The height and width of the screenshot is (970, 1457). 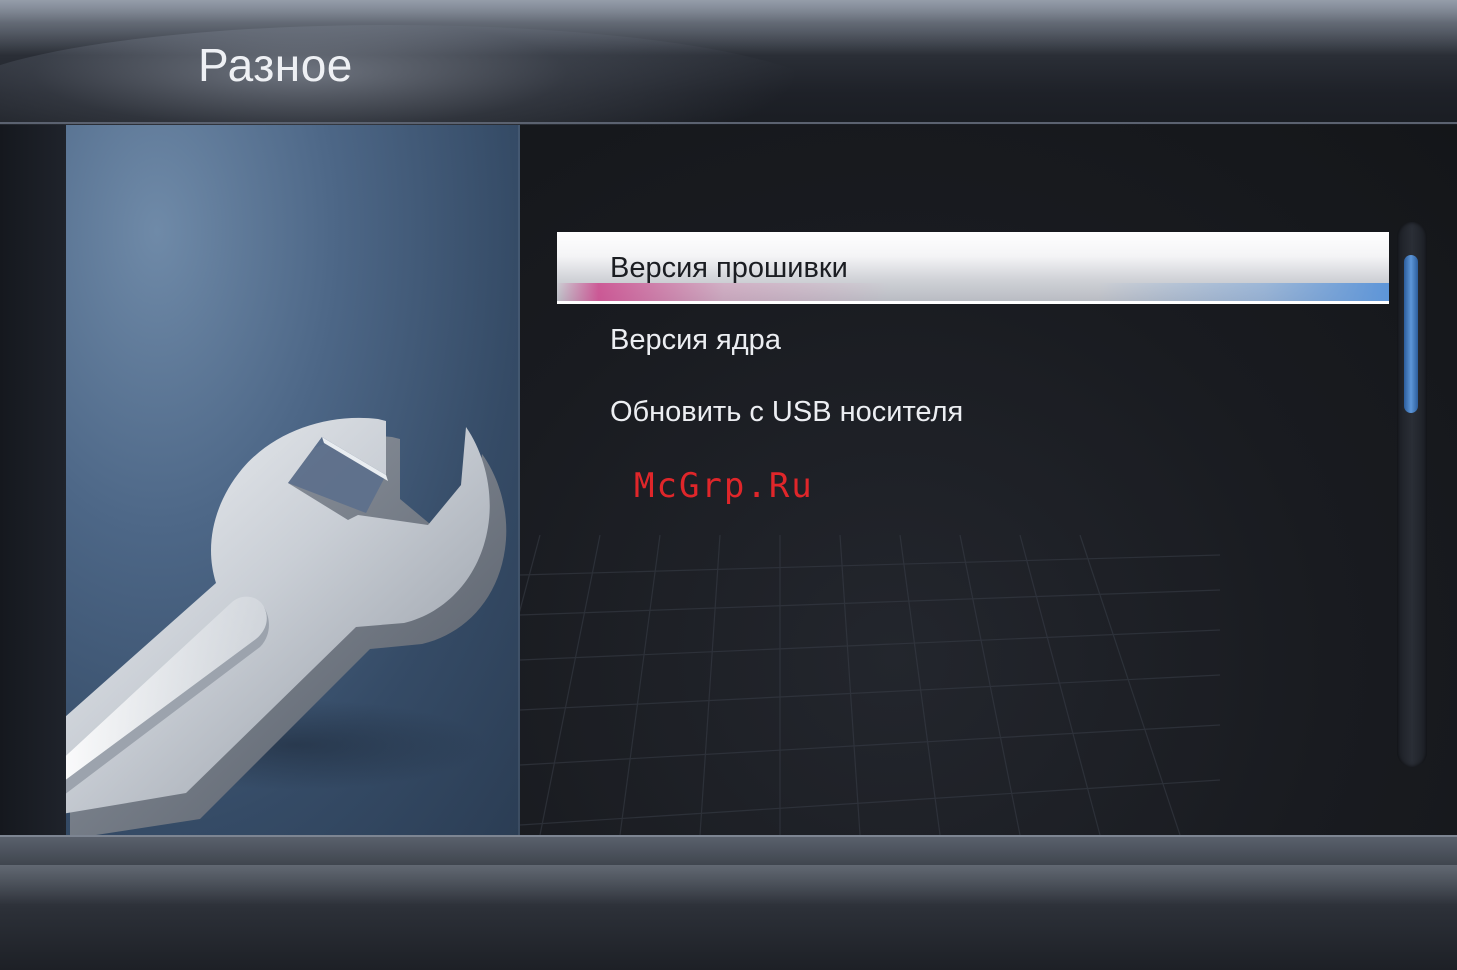 What do you see at coordinates (695, 340) in the screenshot?
I see `menu-item-label: Версия ядра` at bounding box center [695, 340].